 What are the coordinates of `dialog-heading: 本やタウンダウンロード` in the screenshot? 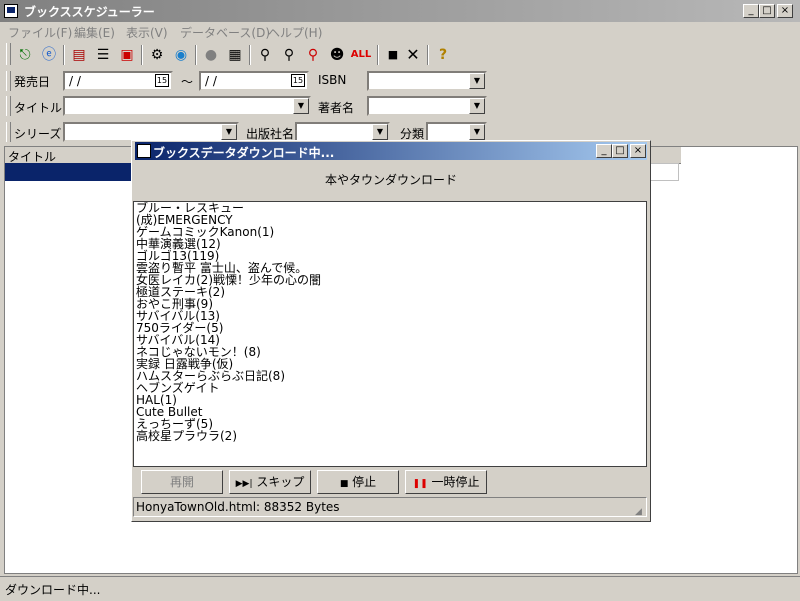 It's located at (390, 180).